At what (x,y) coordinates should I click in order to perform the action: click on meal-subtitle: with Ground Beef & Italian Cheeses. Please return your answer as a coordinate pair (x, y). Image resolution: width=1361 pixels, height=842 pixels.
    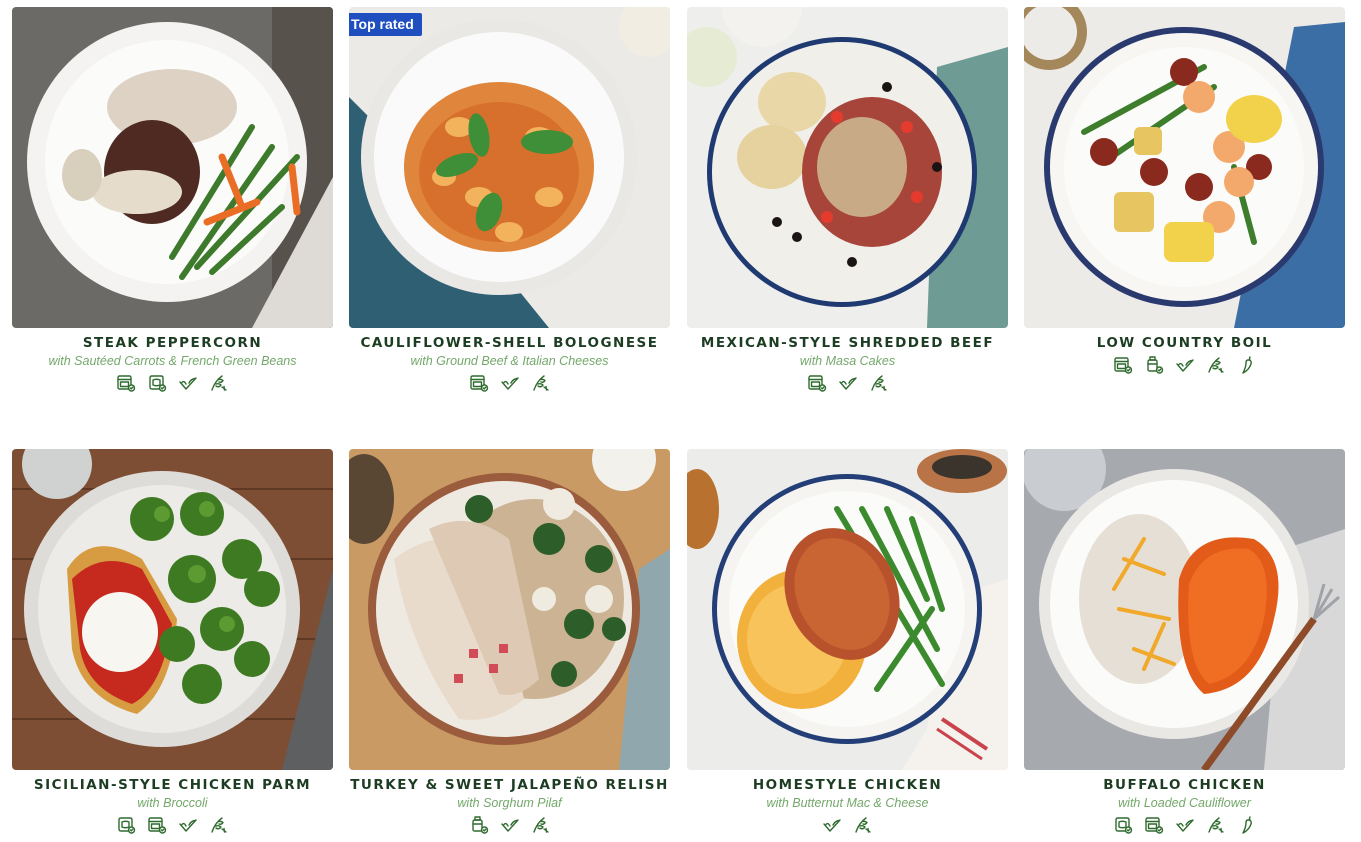
    Looking at the image, I should click on (509, 361).